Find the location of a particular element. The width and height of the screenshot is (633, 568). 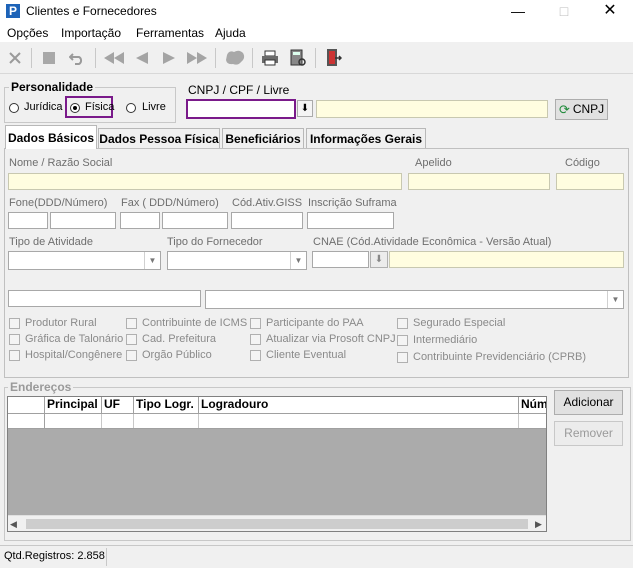

tab-dados-basicos: Dados Básicos is located at coordinates (51, 137).